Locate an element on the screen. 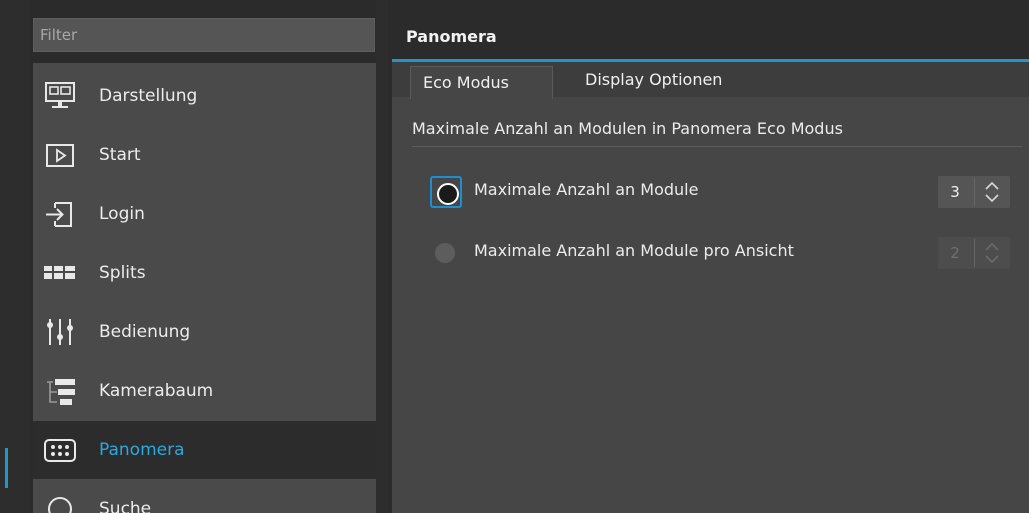 The image size is (1029, 513). splits-icon is located at coordinates (60, 273).